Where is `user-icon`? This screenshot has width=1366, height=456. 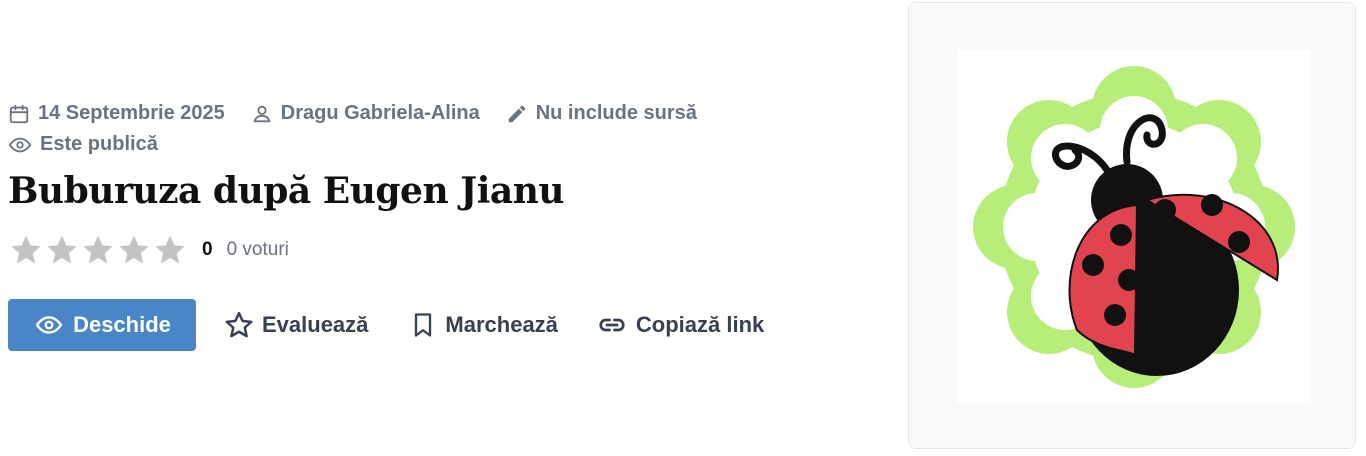 user-icon is located at coordinates (262, 113).